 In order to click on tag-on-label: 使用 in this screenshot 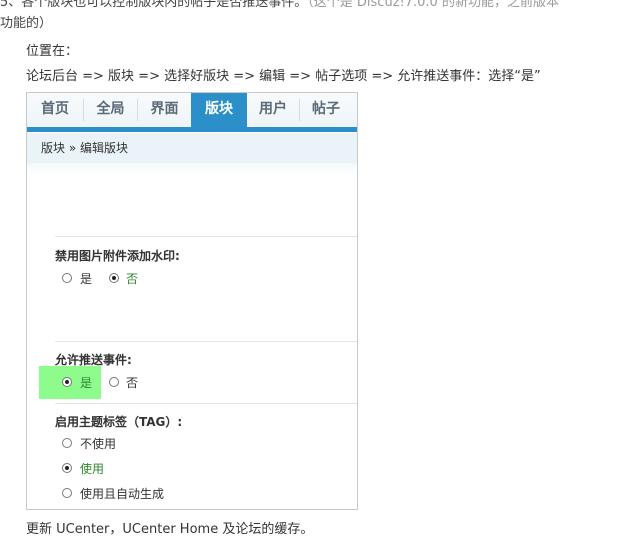, I will do `click(92, 469)`.